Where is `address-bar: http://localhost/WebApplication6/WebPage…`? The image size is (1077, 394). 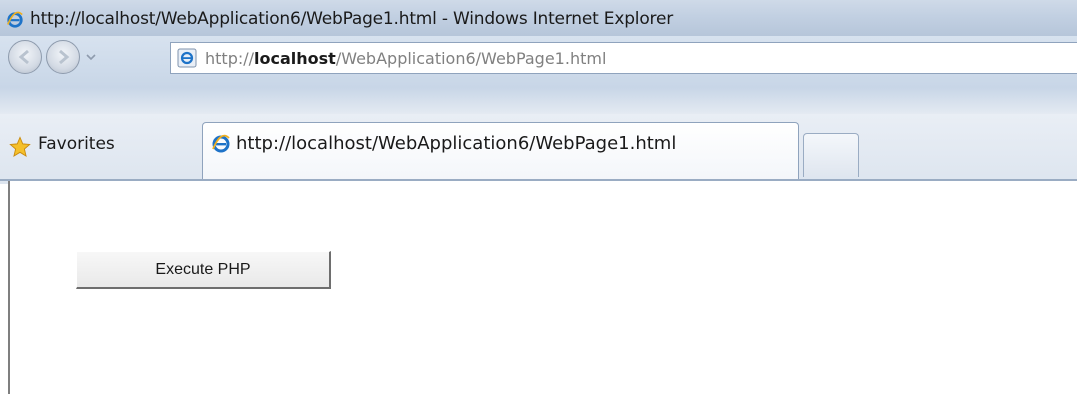
address-bar: http://localhost/WebApplication6/WebPage… is located at coordinates (623, 58).